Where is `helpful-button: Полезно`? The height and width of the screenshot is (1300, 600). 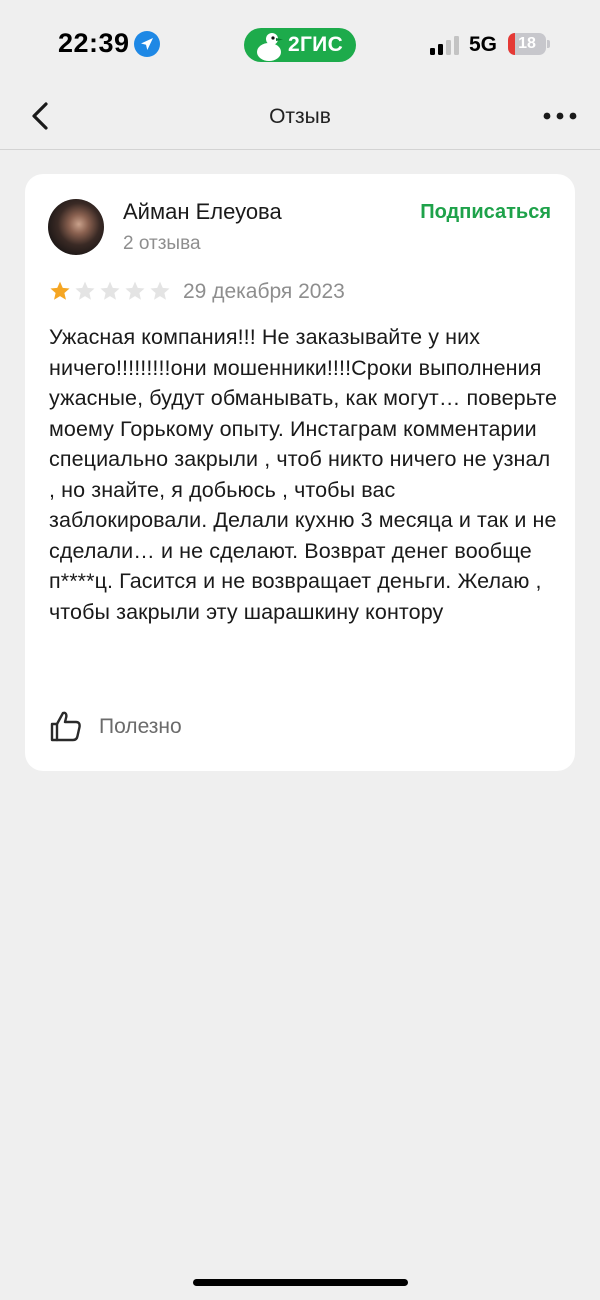 helpful-button: Полезно is located at coordinates (149, 726).